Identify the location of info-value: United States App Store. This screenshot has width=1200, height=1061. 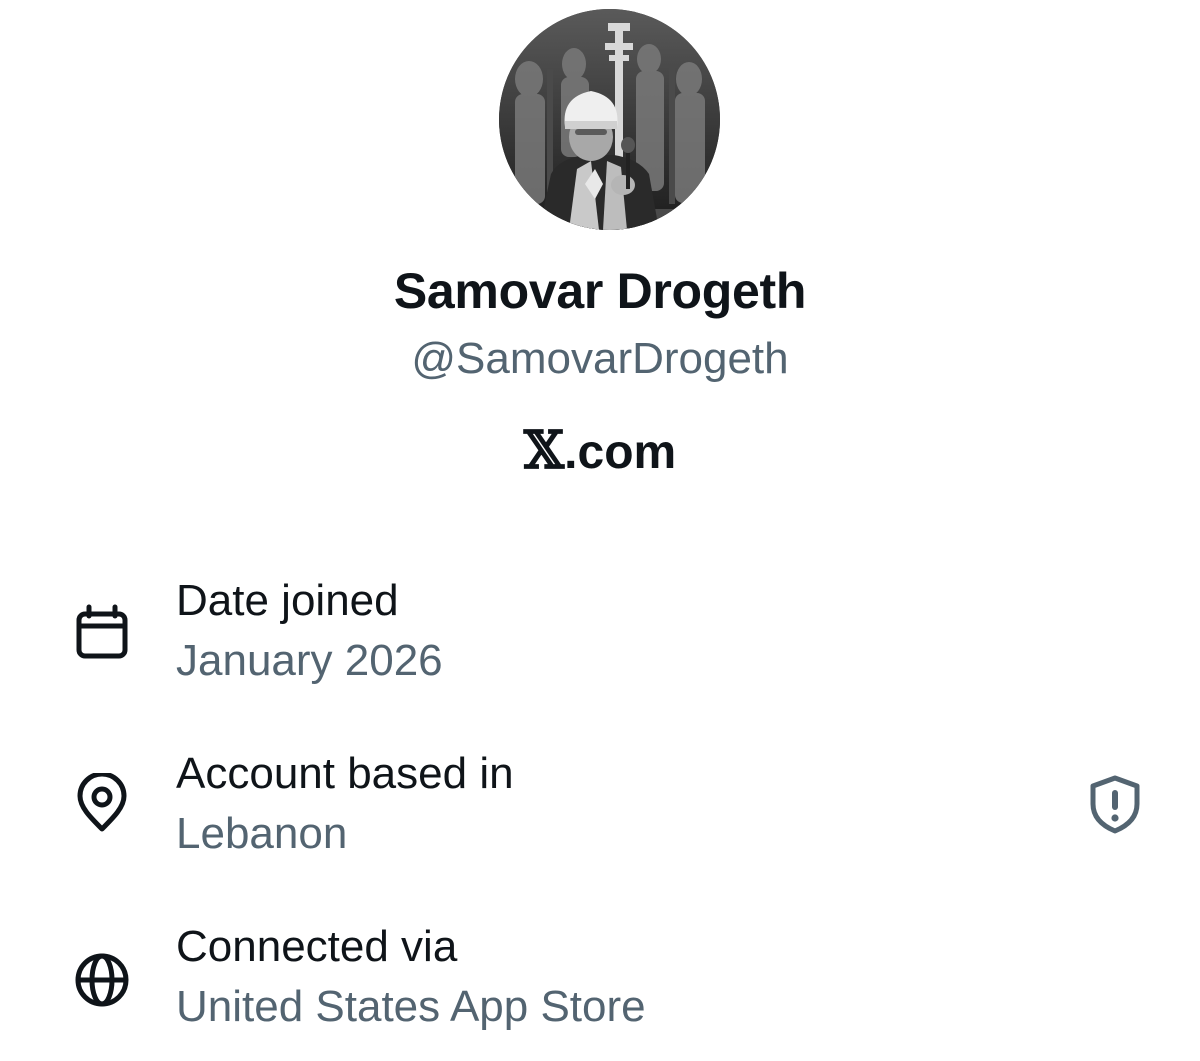
(411, 1006).